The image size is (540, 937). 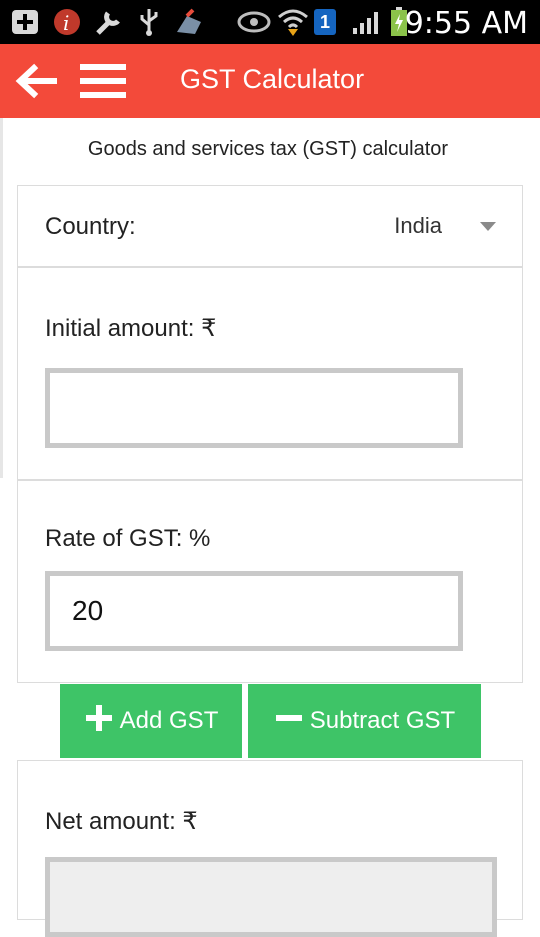 What do you see at coordinates (128, 538) in the screenshot?
I see `rate-label: Rate of GST: %` at bounding box center [128, 538].